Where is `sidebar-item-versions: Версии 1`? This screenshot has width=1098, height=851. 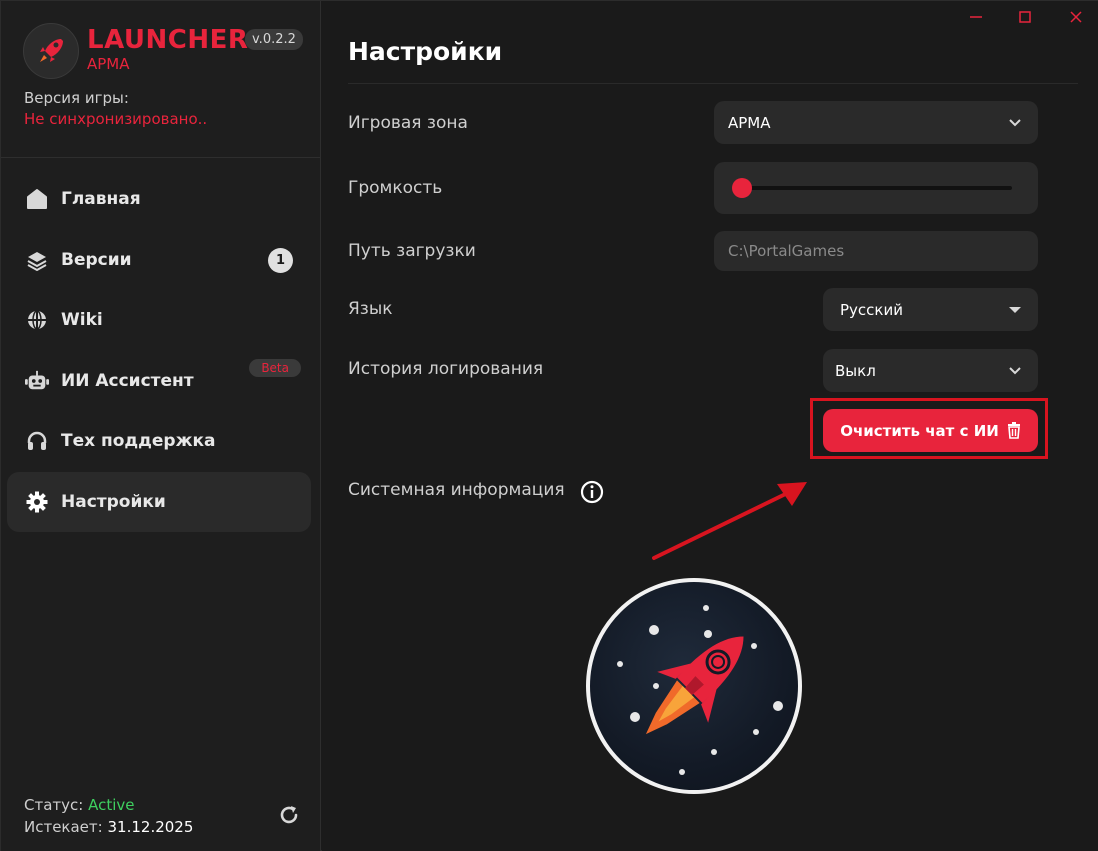 sidebar-item-versions: Версии 1 is located at coordinates (159, 260).